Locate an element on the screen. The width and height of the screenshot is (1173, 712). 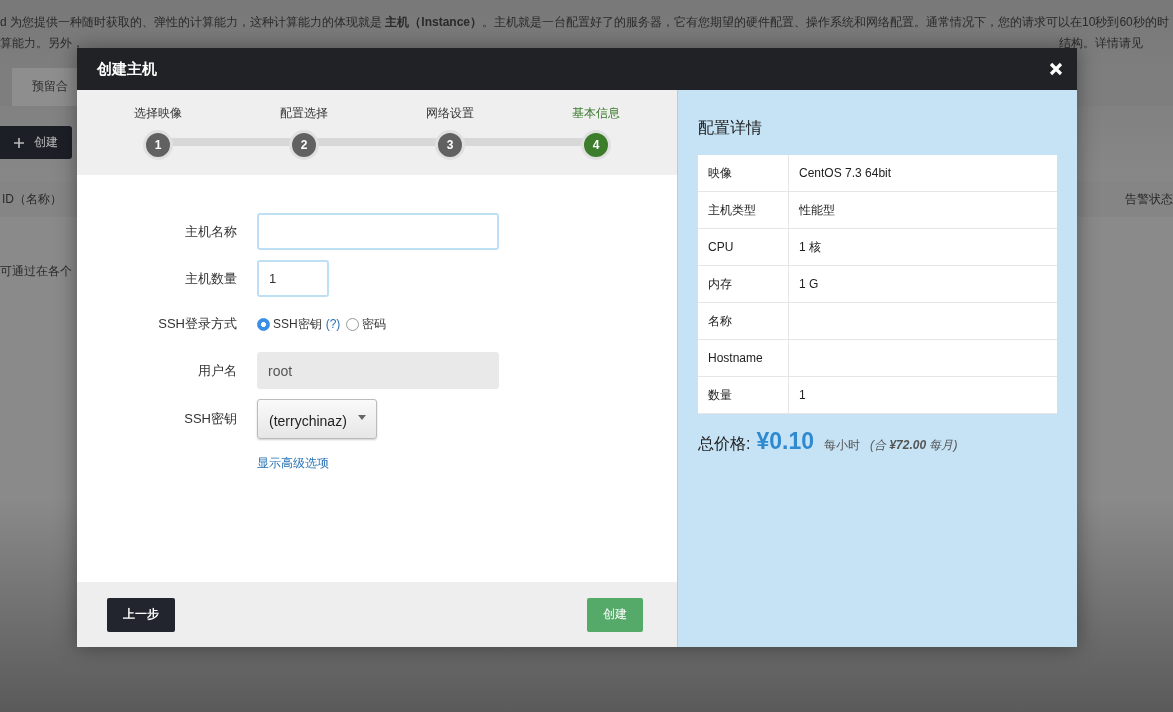
caret-icon is located at coordinates (362, 417).